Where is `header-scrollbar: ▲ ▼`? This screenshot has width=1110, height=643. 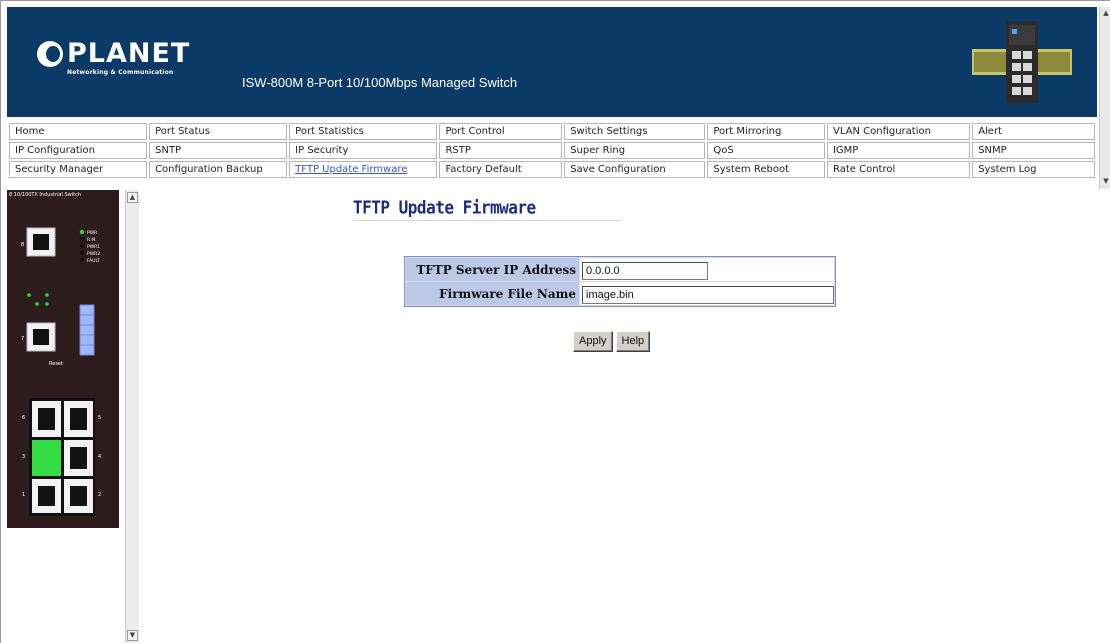
header-scrollbar: ▲ ▼ is located at coordinates (1104, 98).